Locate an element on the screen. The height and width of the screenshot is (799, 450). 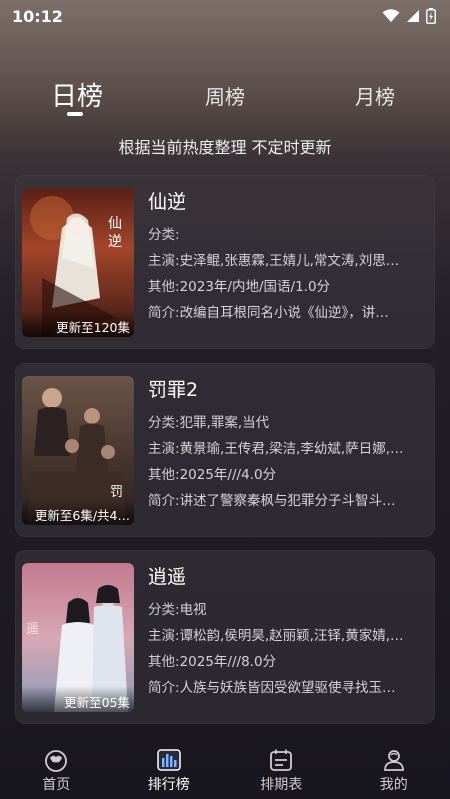
poster-logo: 仙 is located at coordinates (115, 224).